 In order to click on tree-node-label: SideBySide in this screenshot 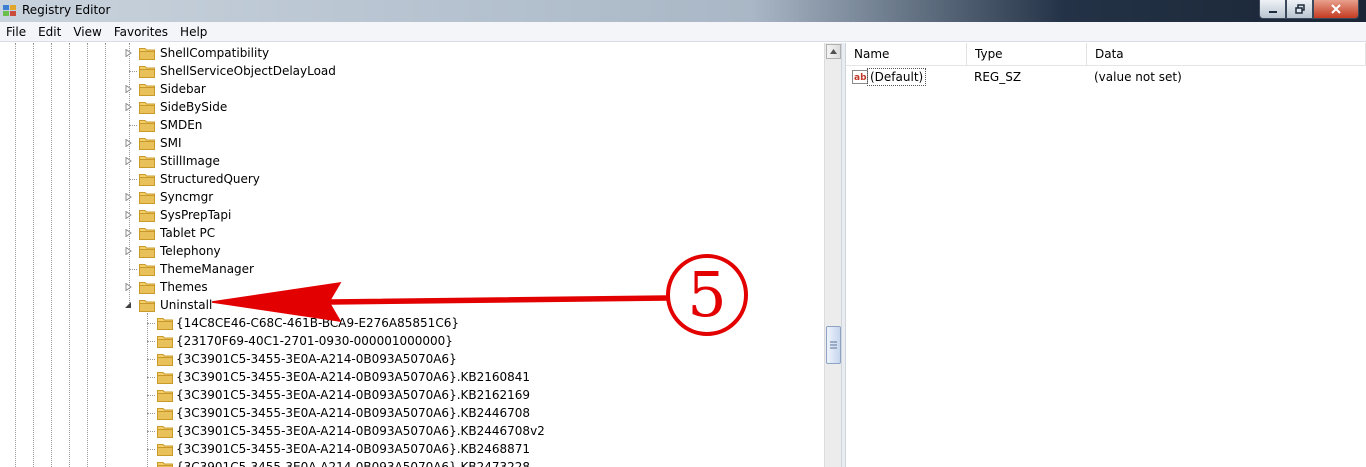, I will do `click(194, 107)`.